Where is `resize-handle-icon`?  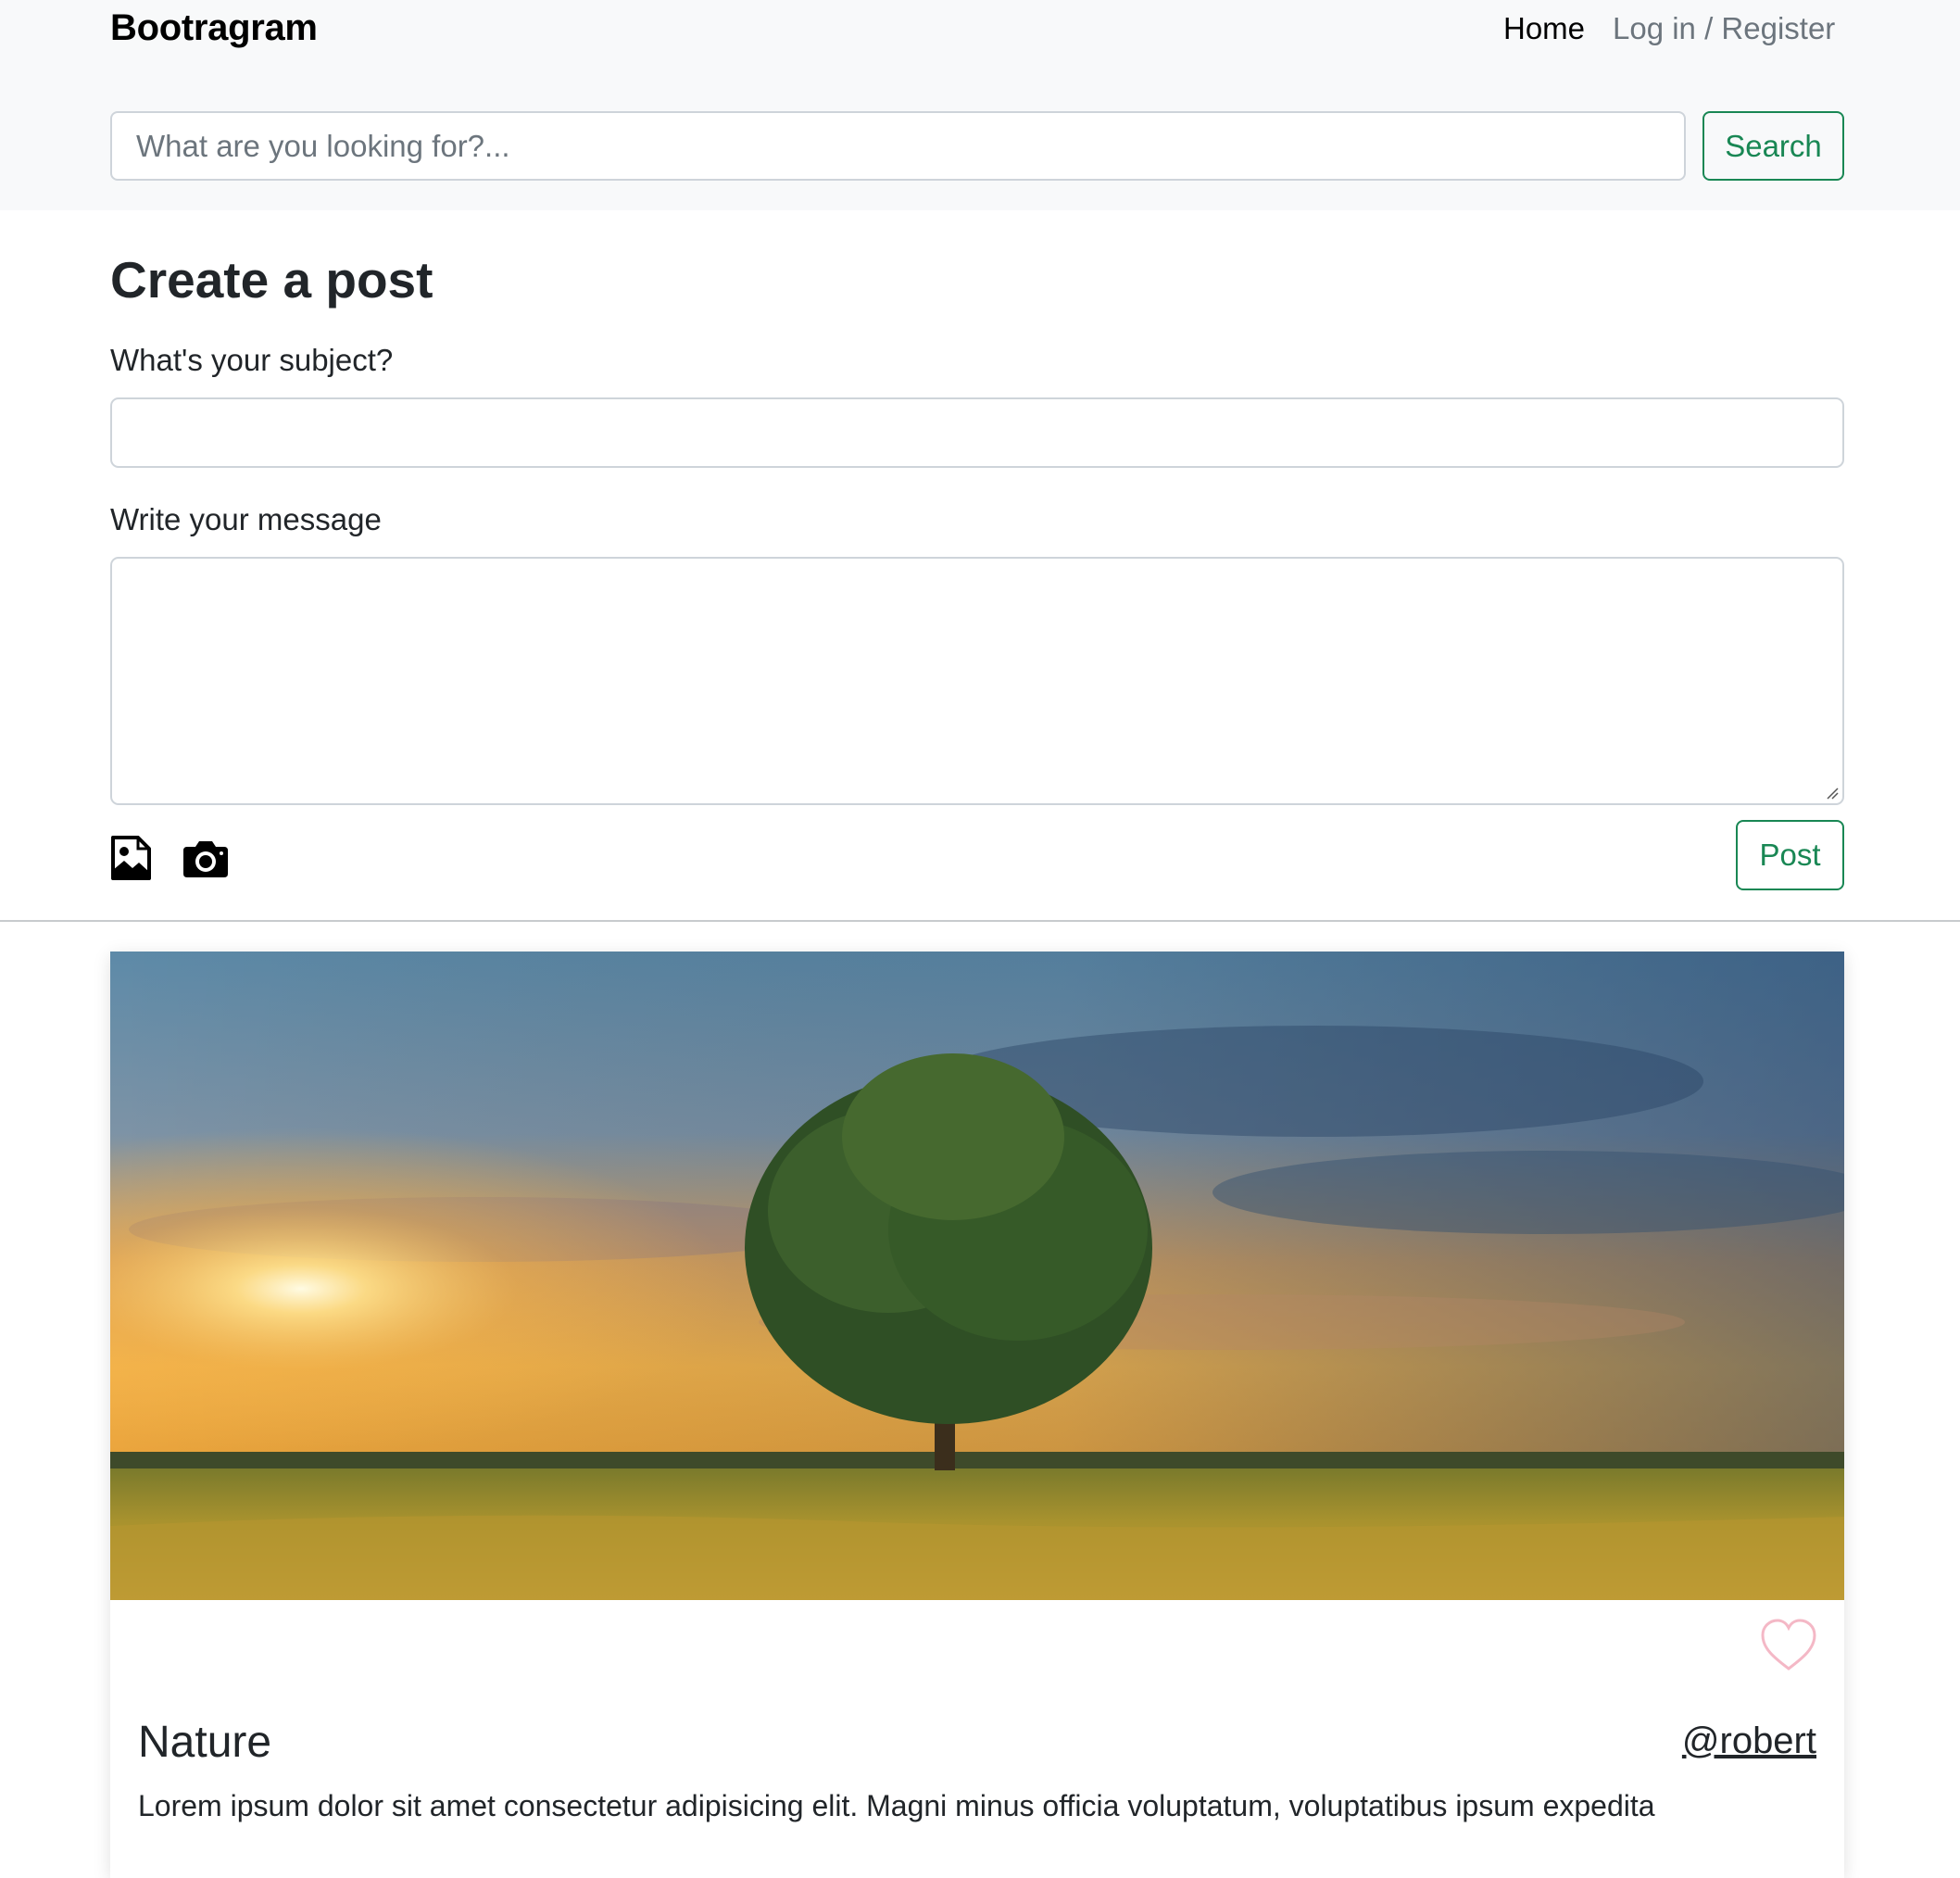 resize-handle-icon is located at coordinates (1833, 793).